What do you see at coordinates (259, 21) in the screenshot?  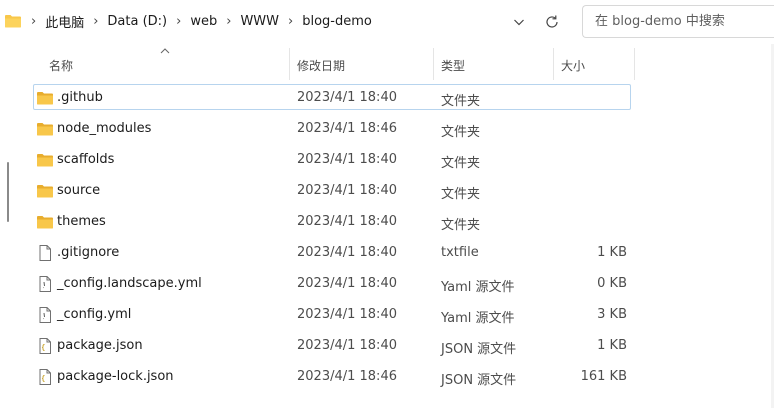 I see `breadcrumb-item-www: WWW` at bounding box center [259, 21].